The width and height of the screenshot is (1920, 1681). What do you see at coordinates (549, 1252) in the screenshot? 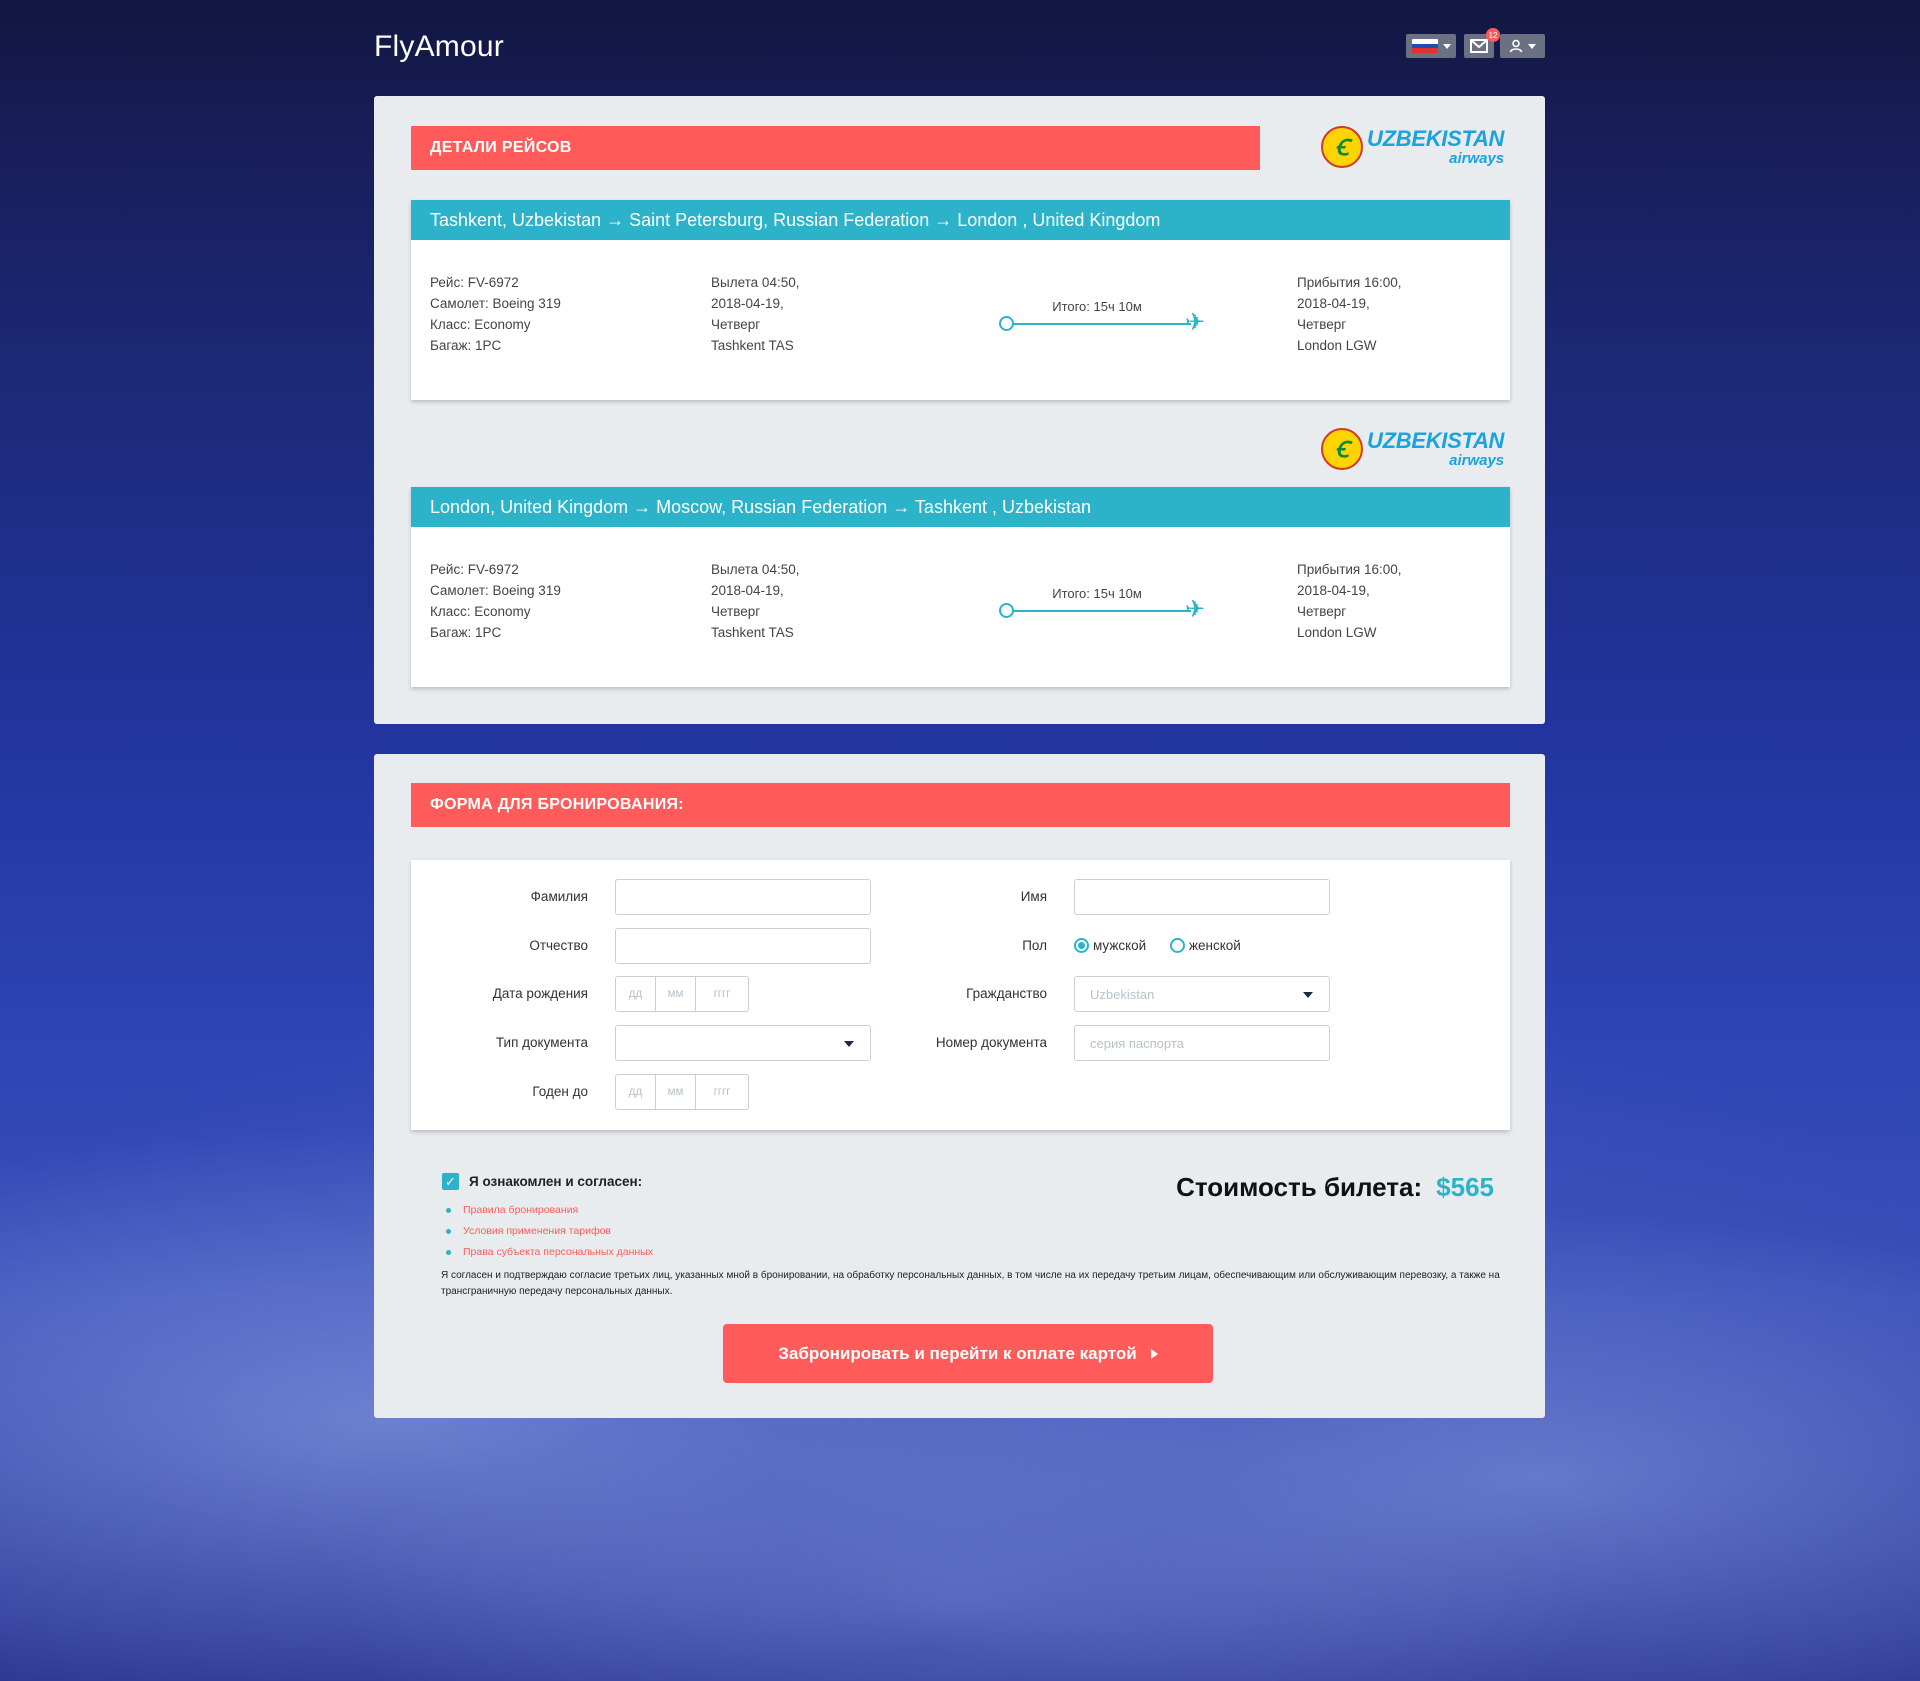
I see `personal-data-rights-link: Права субъекта персональных данных` at bounding box center [549, 1252].